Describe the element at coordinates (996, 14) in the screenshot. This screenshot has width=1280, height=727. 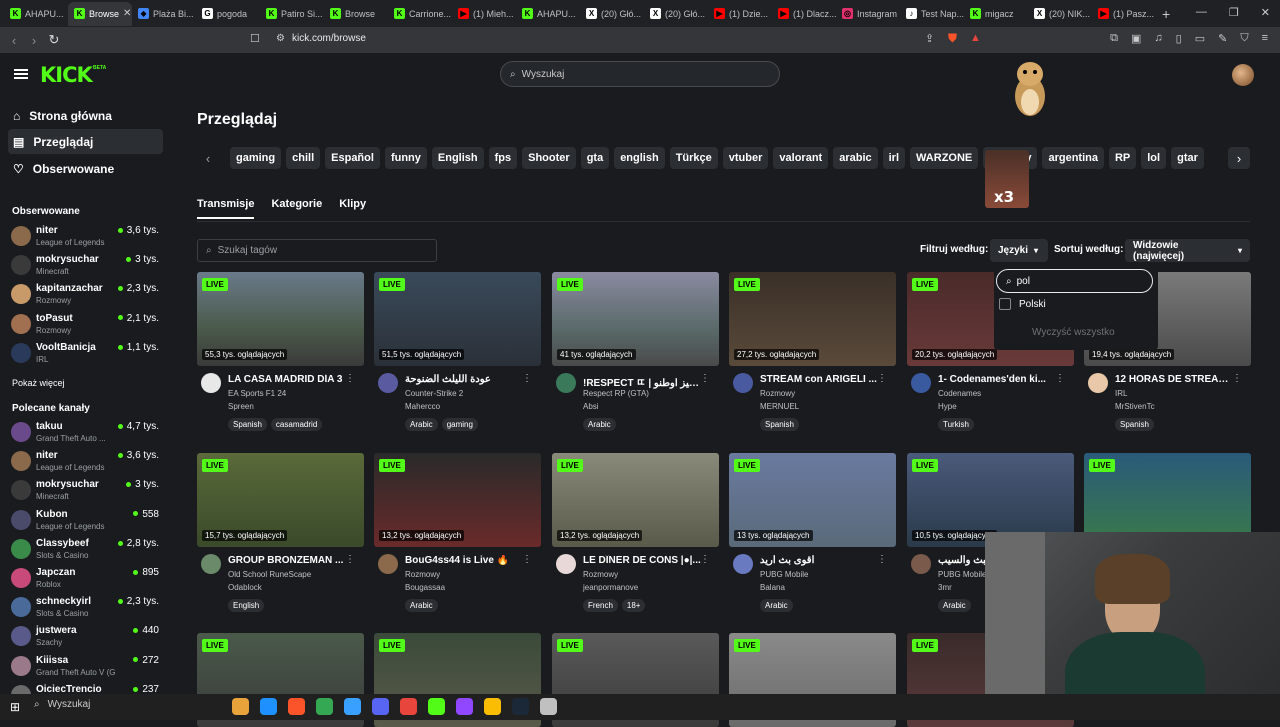
I see `browser-tab: Kmigacz` at that location.